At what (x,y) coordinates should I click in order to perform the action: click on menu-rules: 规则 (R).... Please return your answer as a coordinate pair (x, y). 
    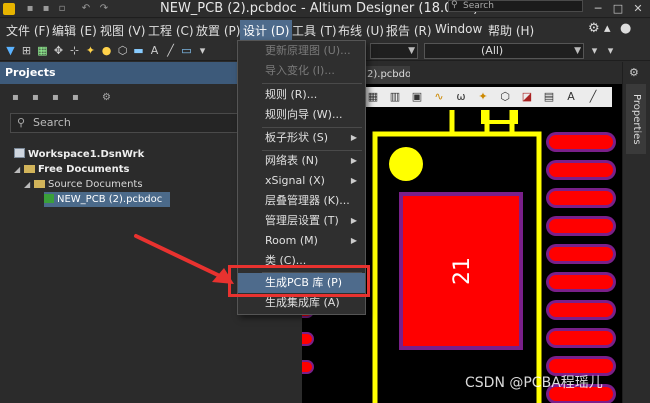
    Looking at the image, I should click on (301, 95).